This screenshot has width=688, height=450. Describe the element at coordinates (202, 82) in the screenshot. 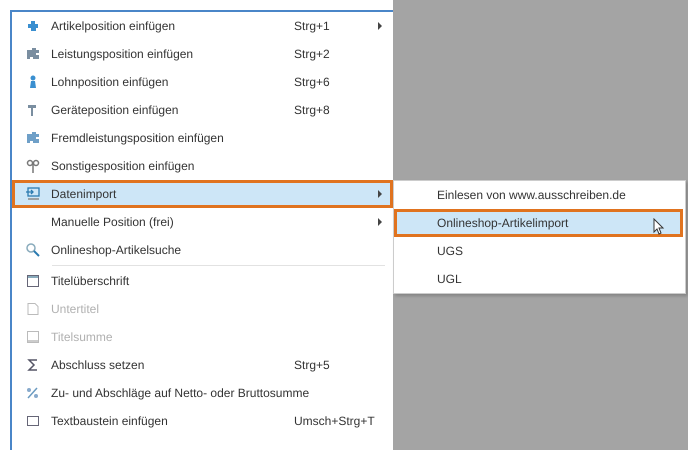

I see `menu-item: Lohnposition einfügen Strg+6` at that location.